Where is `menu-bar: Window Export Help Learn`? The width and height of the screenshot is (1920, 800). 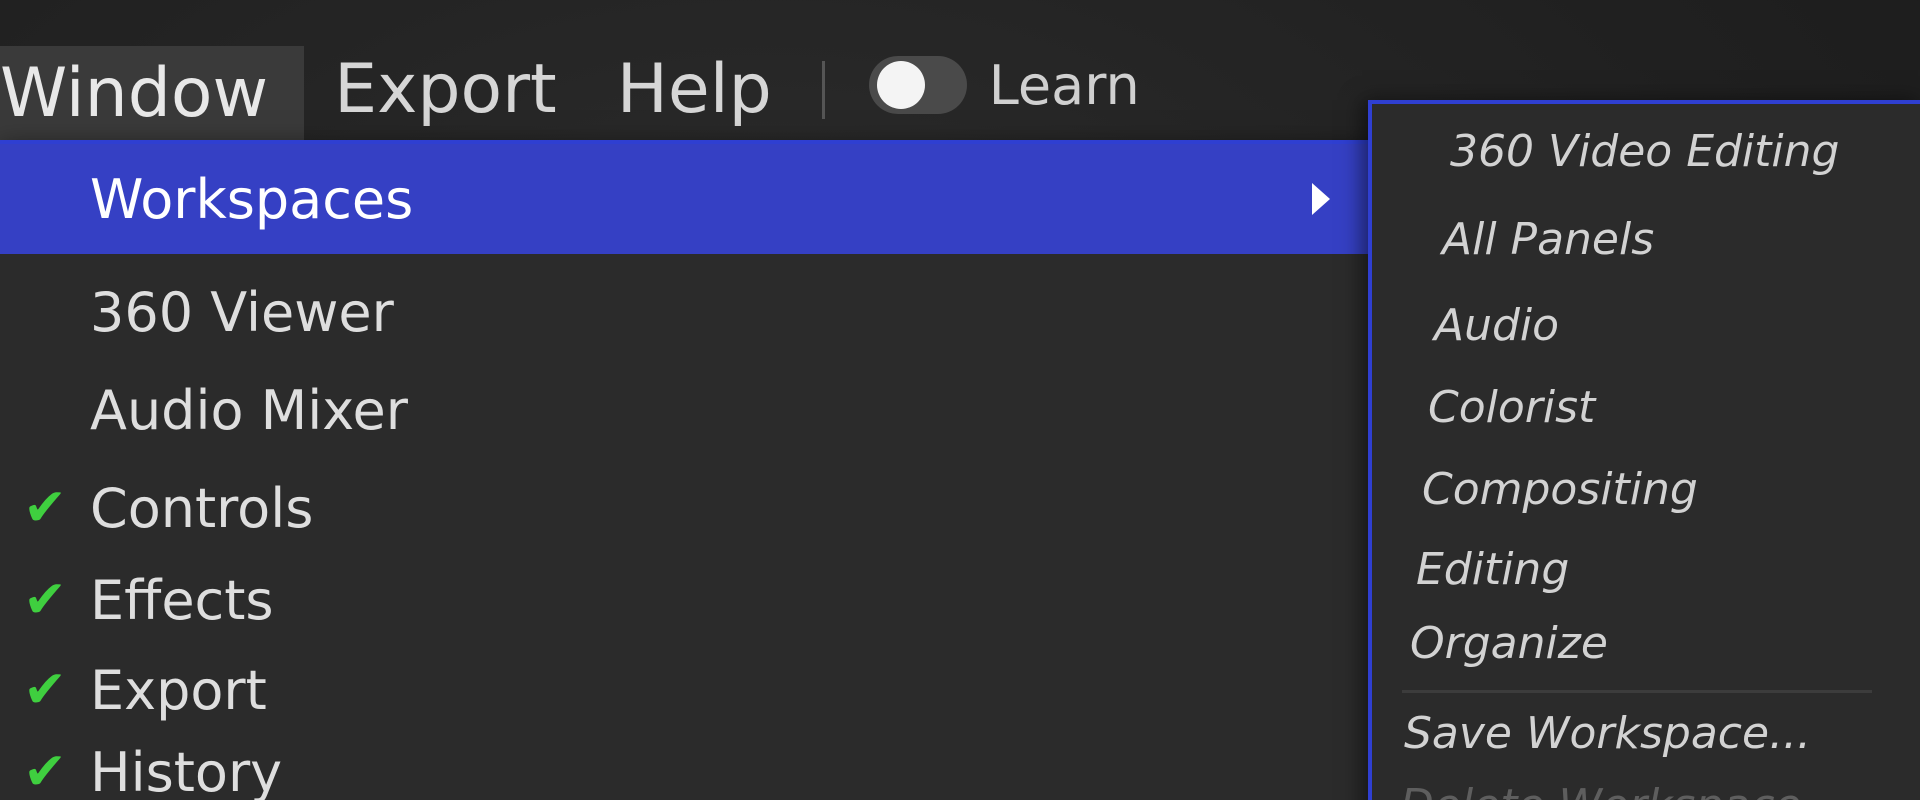
menu-bar: Window Export Help Learn is located at coordinates (570, 91).